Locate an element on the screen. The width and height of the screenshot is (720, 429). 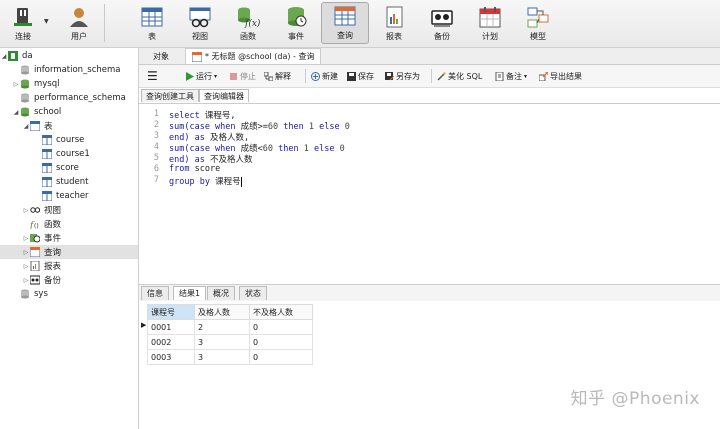
table-row: 0003 3 0 is located at coordinates (230, 357).